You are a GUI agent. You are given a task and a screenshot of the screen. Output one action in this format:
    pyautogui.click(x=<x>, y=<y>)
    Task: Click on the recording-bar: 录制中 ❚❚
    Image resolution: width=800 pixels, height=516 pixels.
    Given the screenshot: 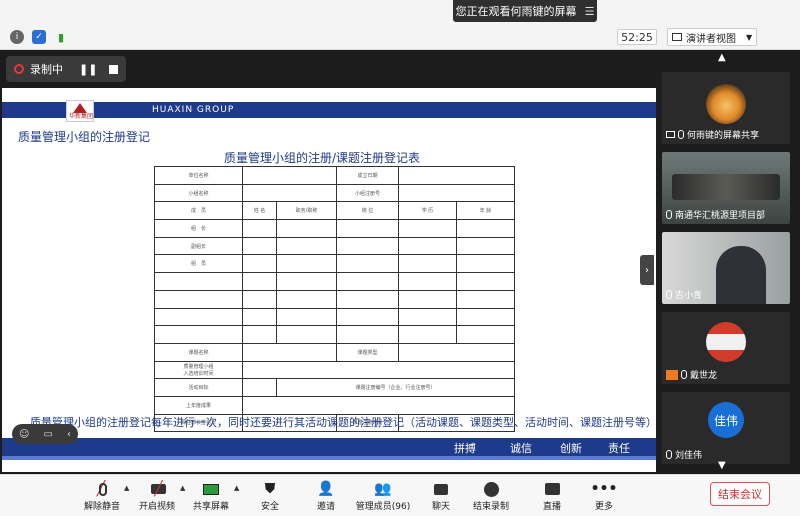 What is the action you would take?
    pyautogui.click(x=66, y=69)
    